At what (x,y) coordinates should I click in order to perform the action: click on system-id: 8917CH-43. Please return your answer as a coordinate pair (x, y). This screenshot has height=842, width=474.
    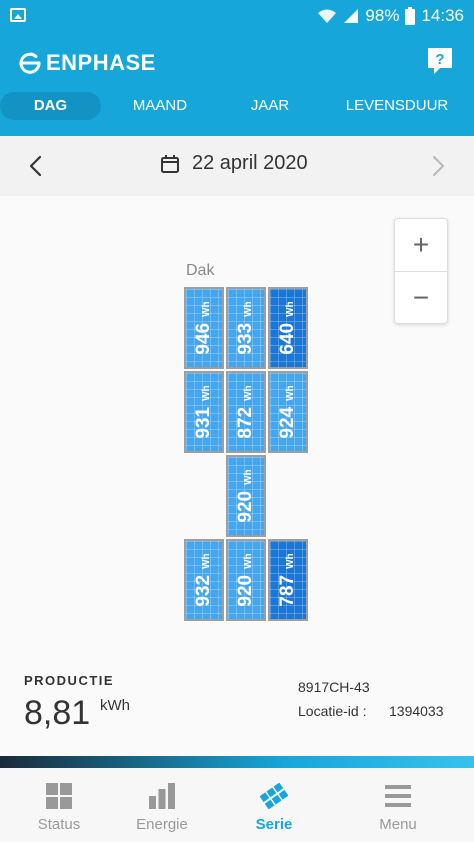
    Looking at the image, I should click on (334, 687).